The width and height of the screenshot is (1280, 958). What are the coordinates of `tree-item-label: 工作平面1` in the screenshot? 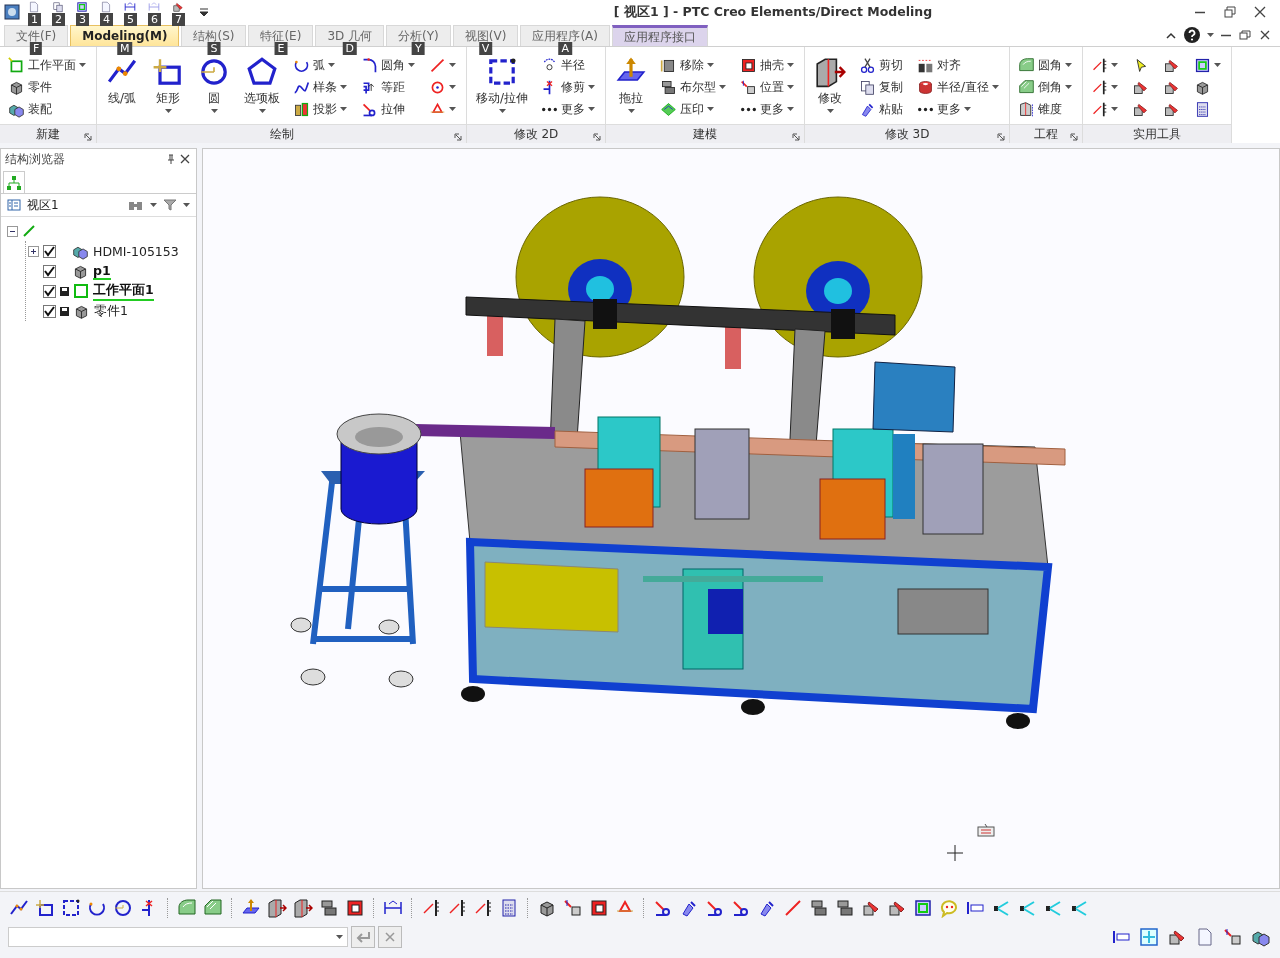 It's located at (123, 291).